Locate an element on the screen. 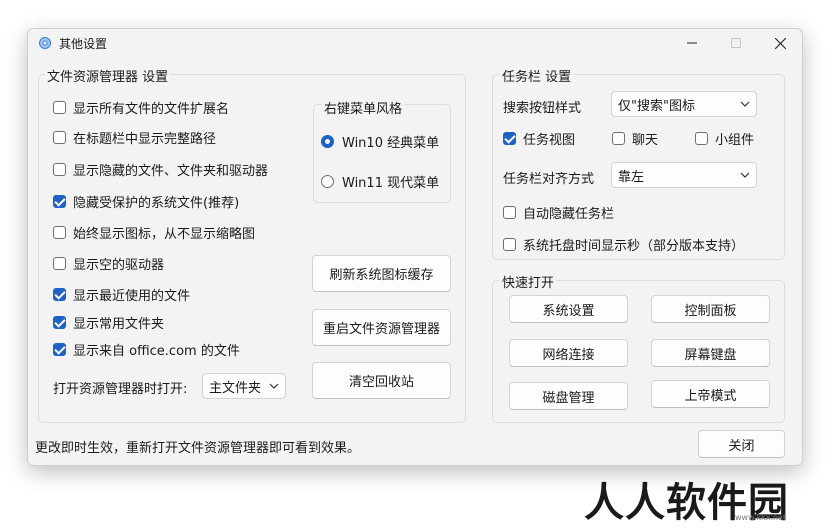 Image resolution: width=836 pixels, height=528 pixels. option-task-view: 任务视图 is located at coordinates (539, 138).